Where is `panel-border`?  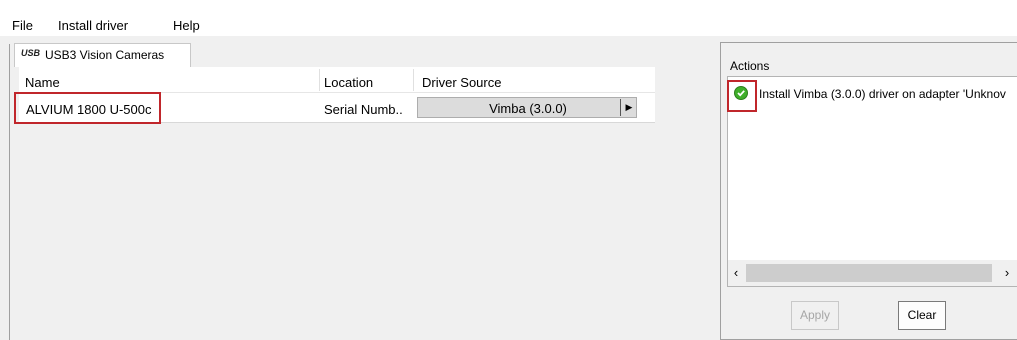 panel-border is located at coordinates (9, 192).